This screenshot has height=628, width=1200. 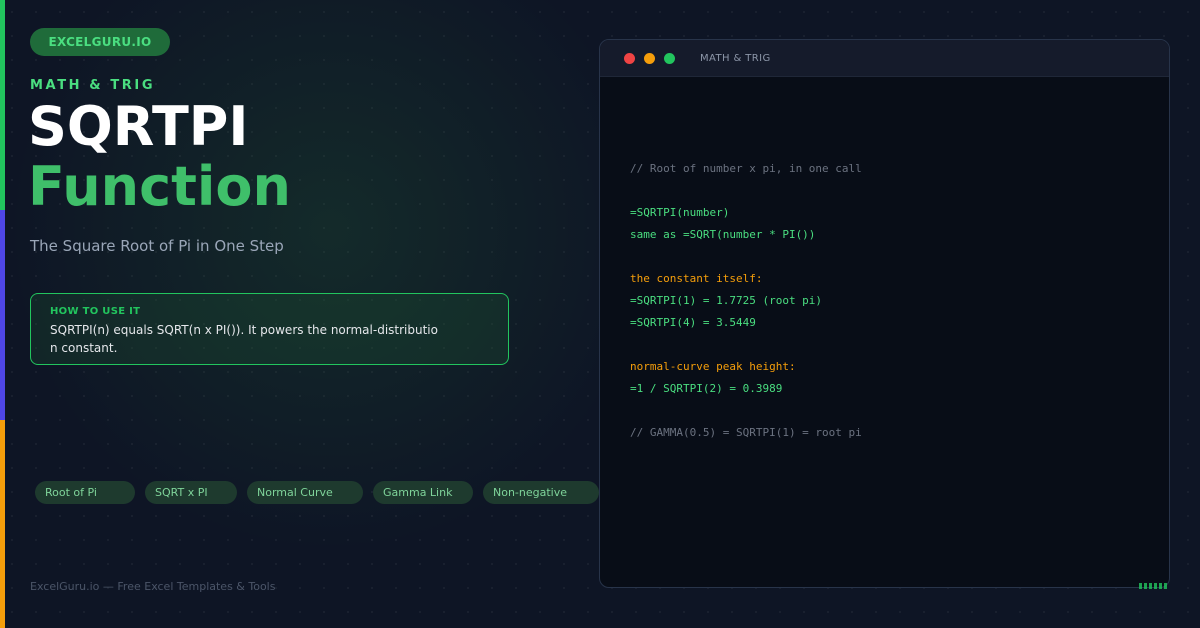 I want to click on close-dot-icon, so click(x=629, y=58).